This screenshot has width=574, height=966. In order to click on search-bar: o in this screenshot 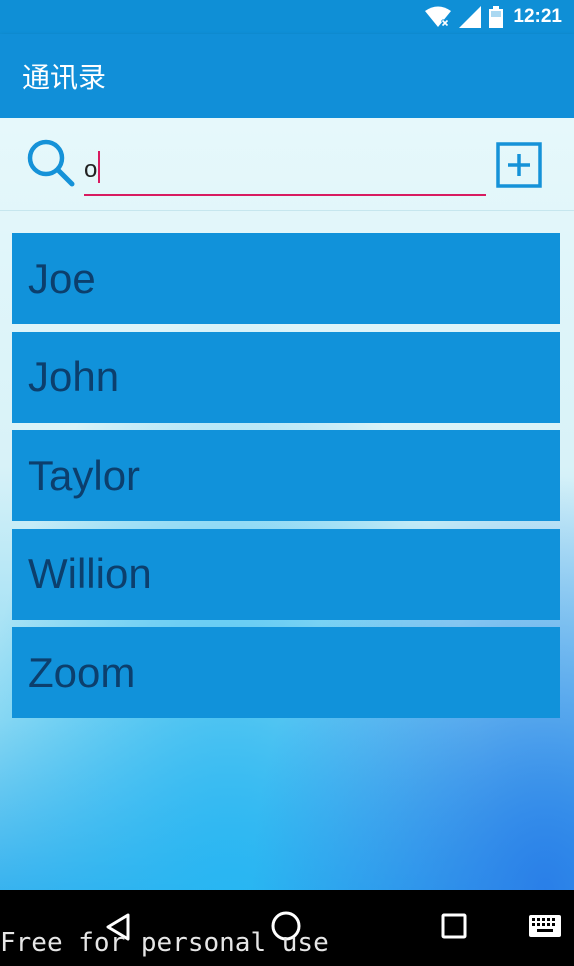, I will do `click(287, 164)`.